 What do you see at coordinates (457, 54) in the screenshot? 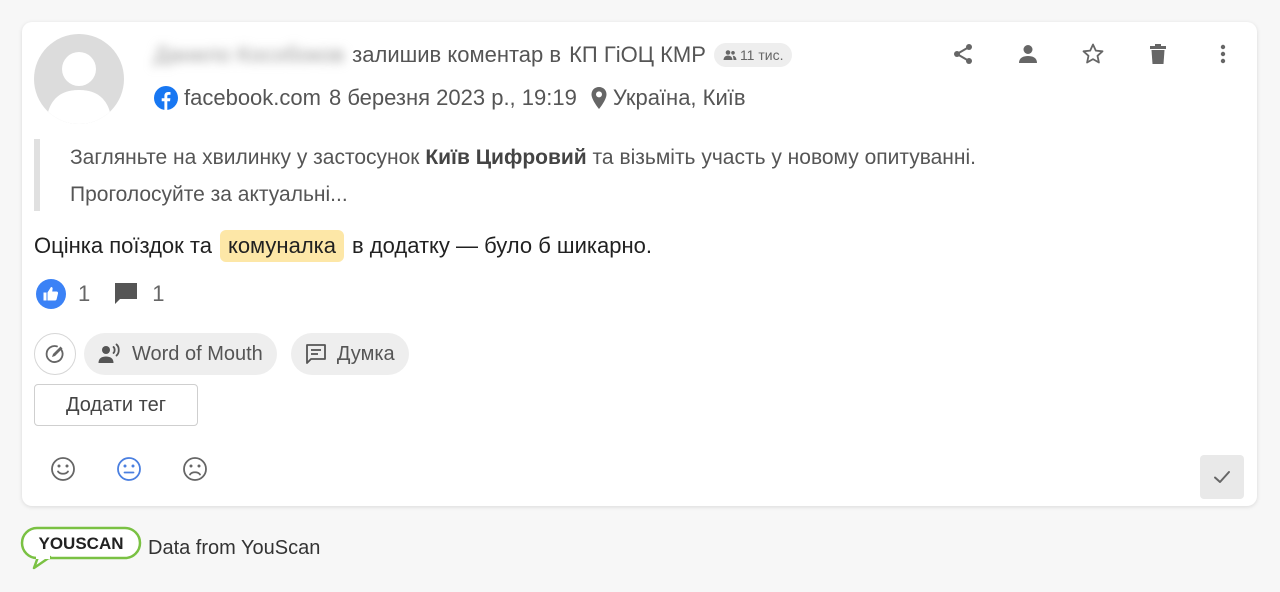
I see `action-text: залишив коментар в` at bounding box center [457, 54].